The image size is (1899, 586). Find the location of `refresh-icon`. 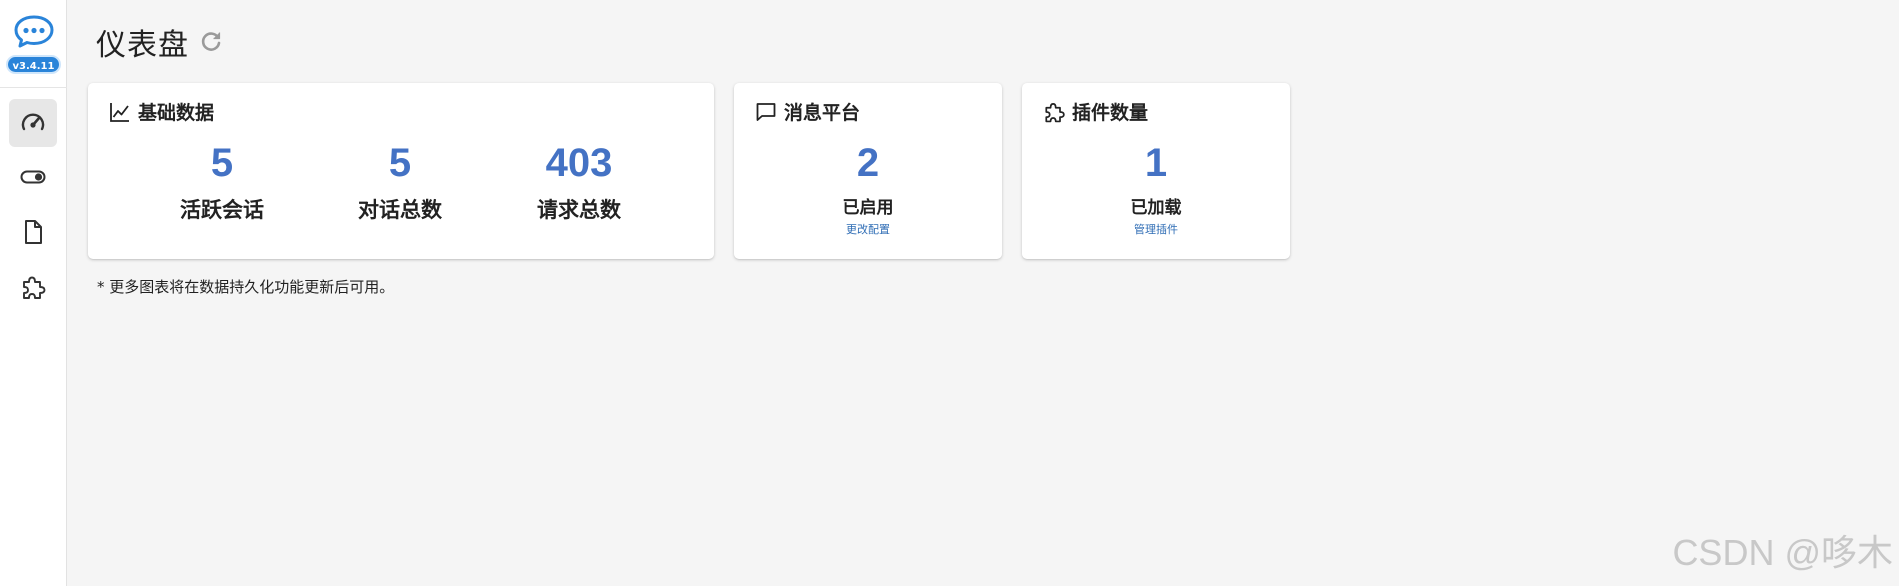

refresh-icon is located at coordinates (211, 42).